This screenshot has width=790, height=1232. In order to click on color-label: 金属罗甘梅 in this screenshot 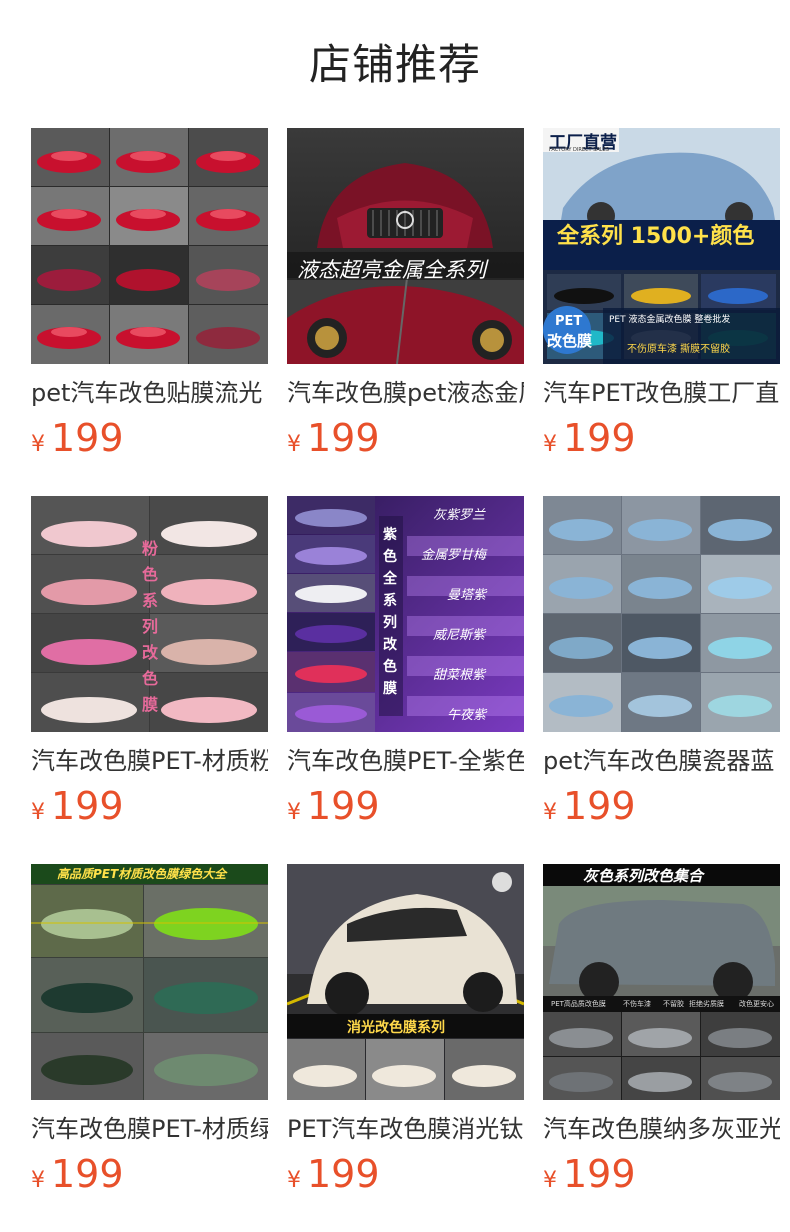, I will do `click(454, 555)`.